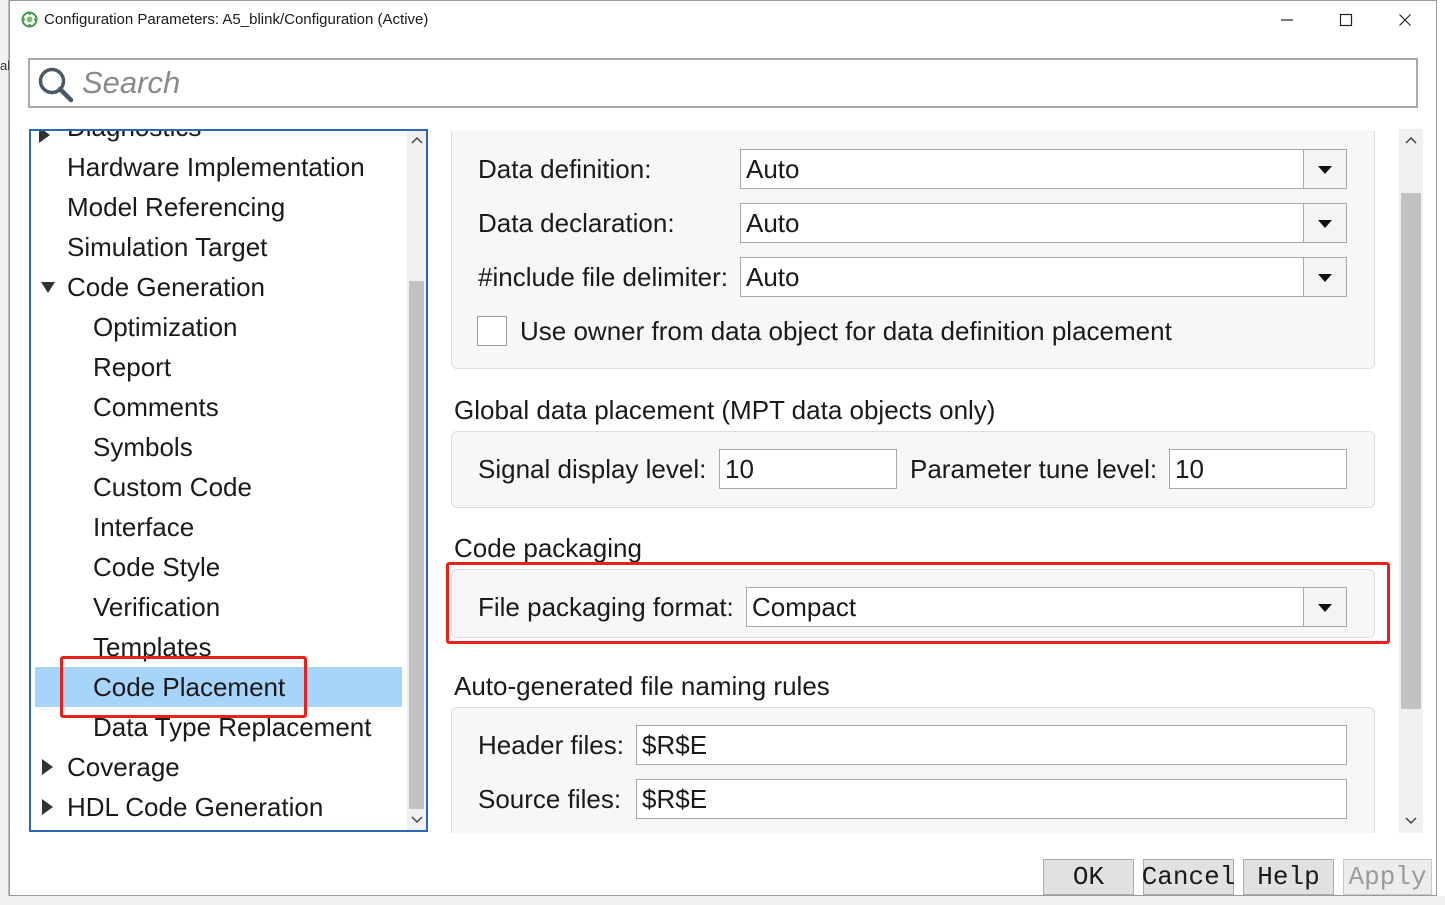 The width and height of the screenshot is (1445, 905). What do you see at coordinates (808, 469) in the screenshot?
I see `signal-display-level-input: 10` at bounding box center [808, 469].